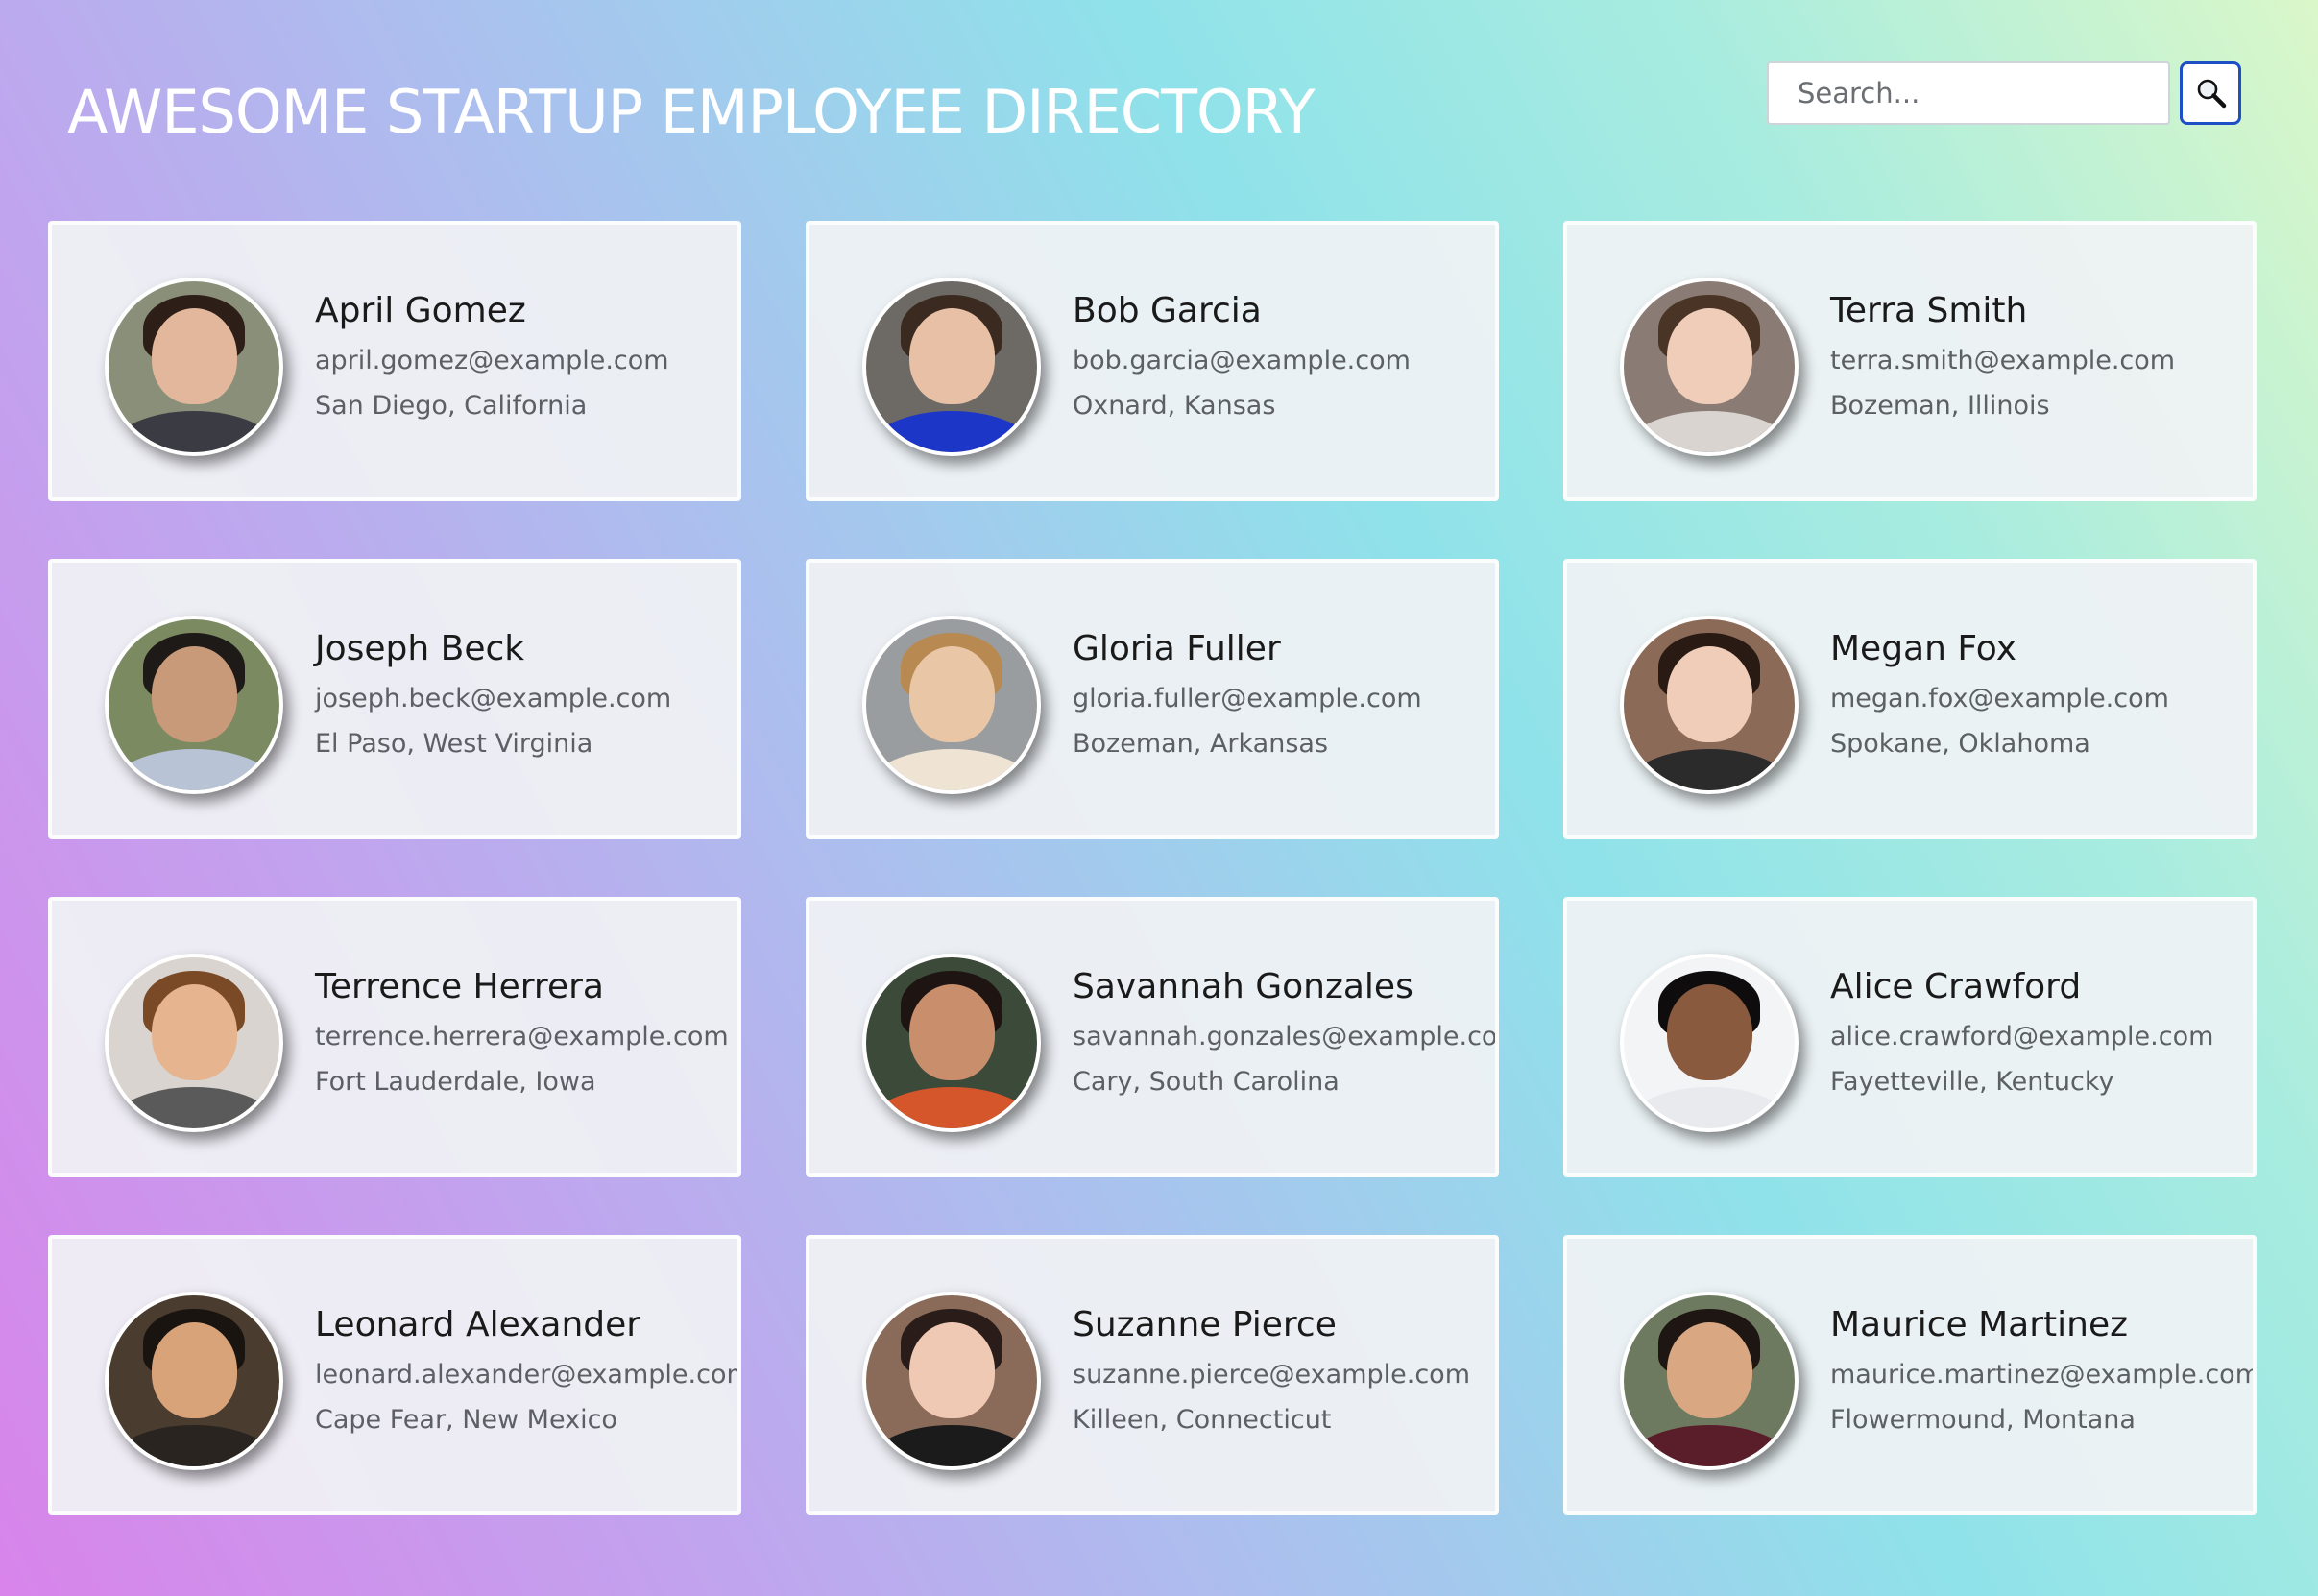  I want to click on employee-email: terra.smith@example.com, so click(2003, 360).